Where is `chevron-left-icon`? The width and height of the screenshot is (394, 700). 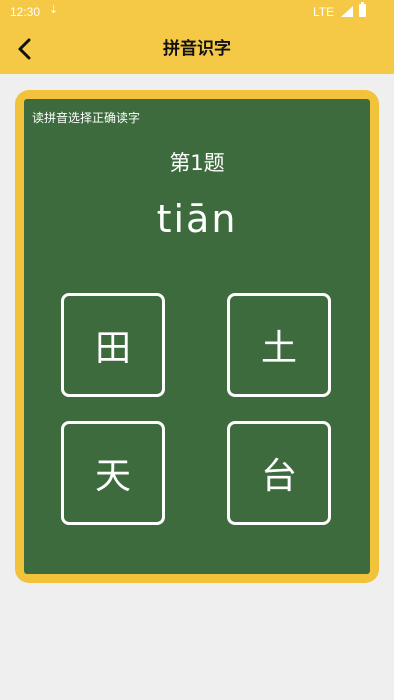 chevron-left-icon is located at coordinates (24, 49).